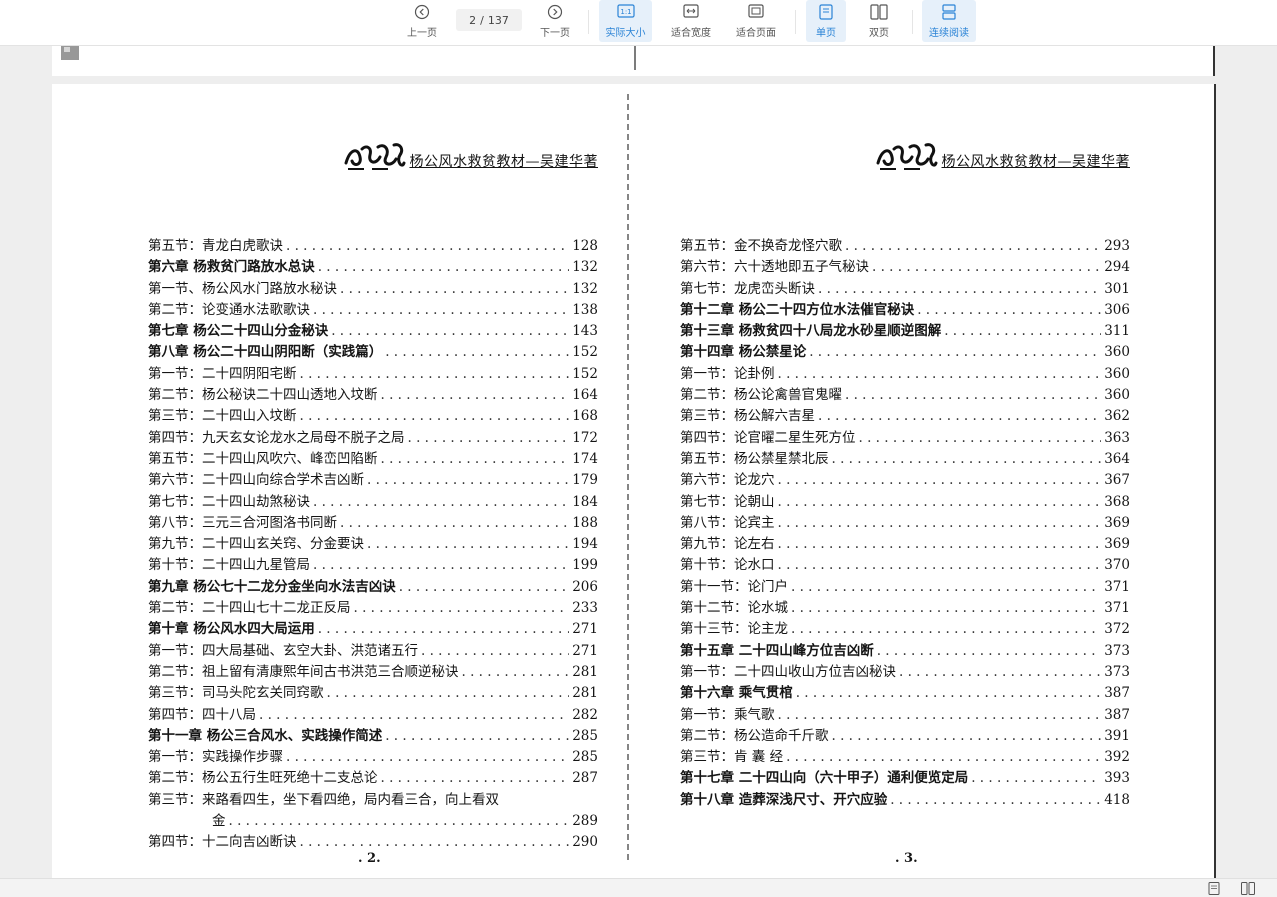 This screenshot has width=1277, height=897. What do you see at coordinates (905, 627) in the screenshot?
I see `toc-section-entry: 第十三节：论主龙 372` at bounding box center [905, 627].